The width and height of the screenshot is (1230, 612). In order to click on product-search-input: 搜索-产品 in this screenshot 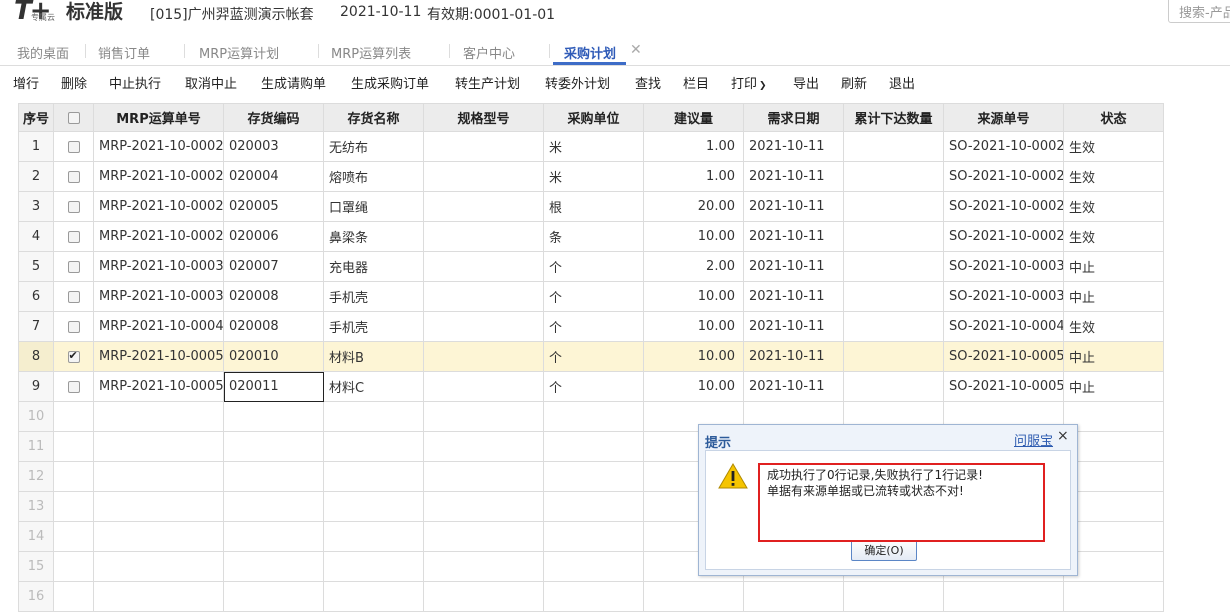, I will do `click(1199, 11)`.